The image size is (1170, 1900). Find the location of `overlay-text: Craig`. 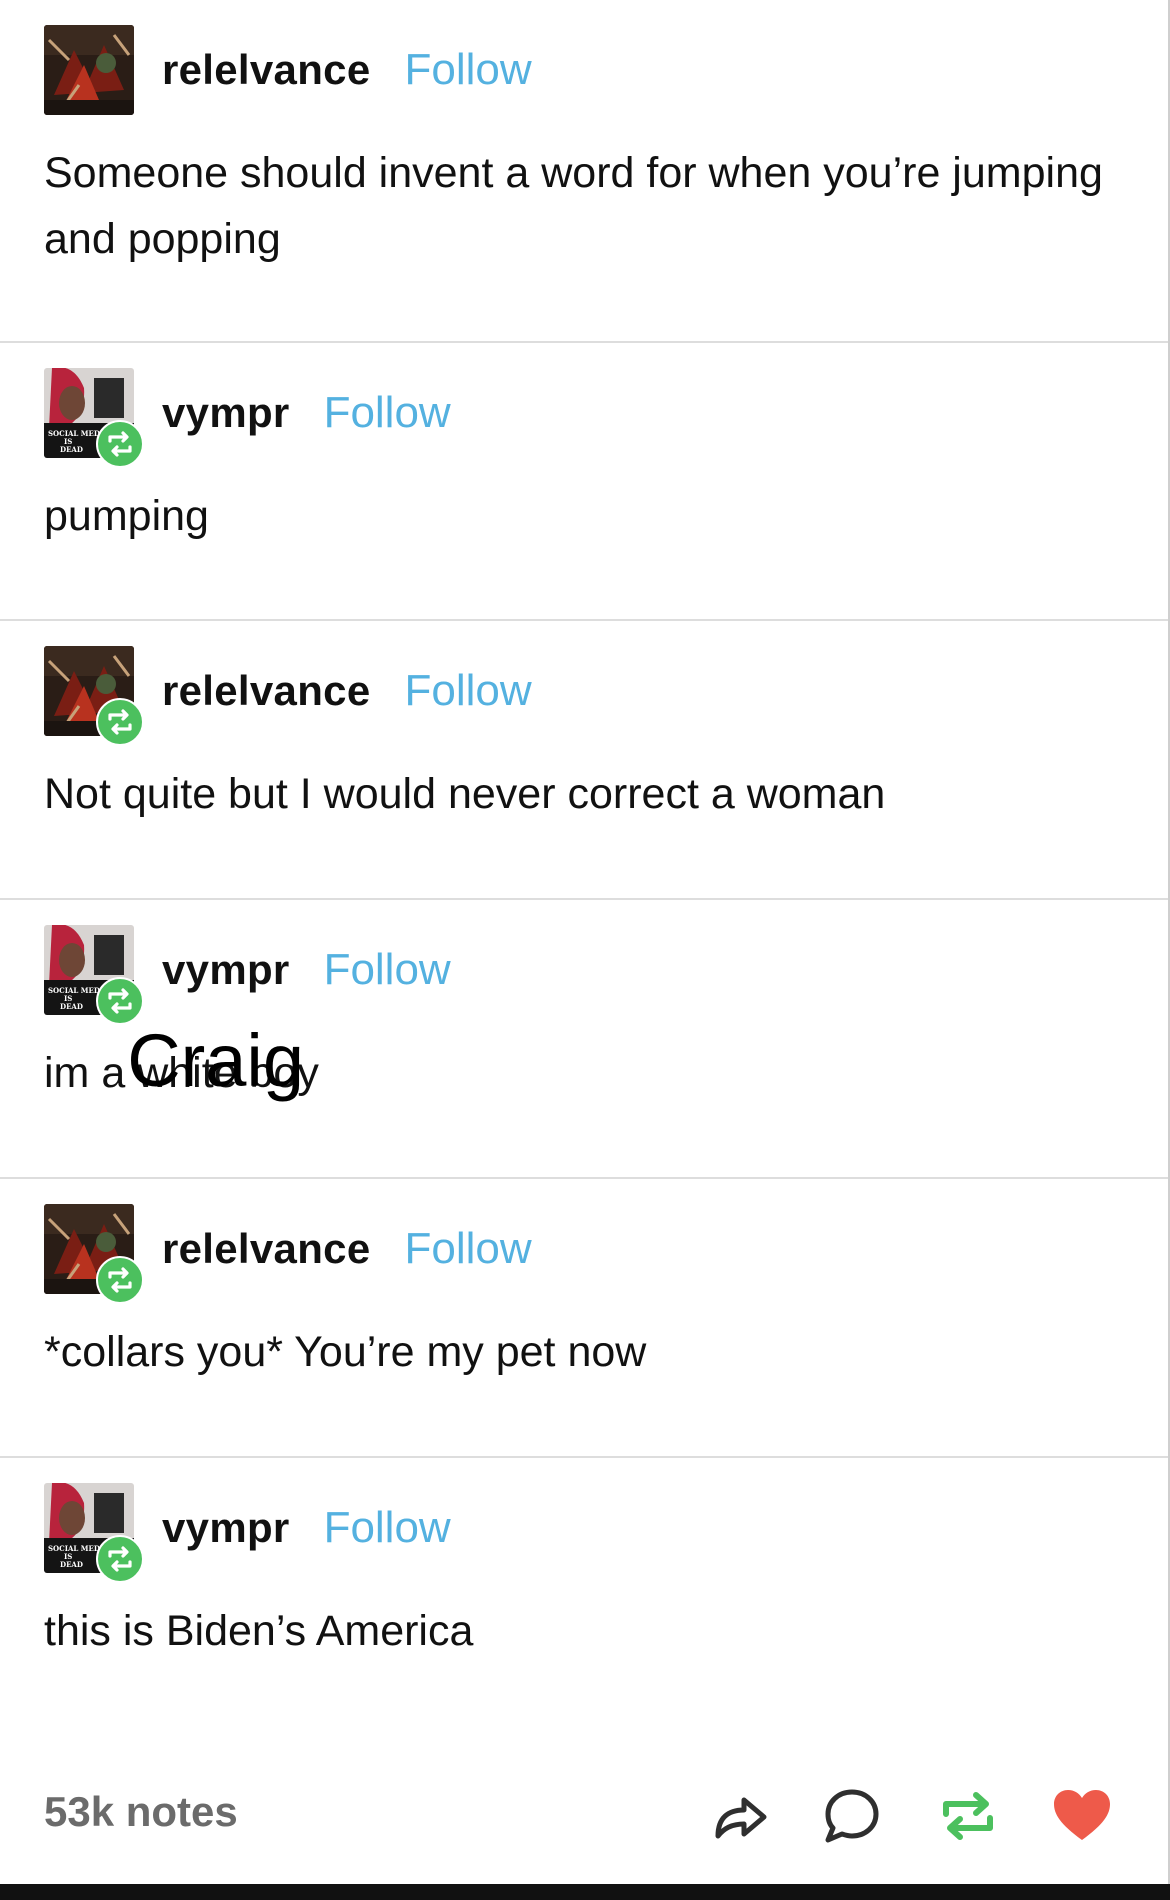

overlay-text: Craig is located at coordinates (216, 1060).